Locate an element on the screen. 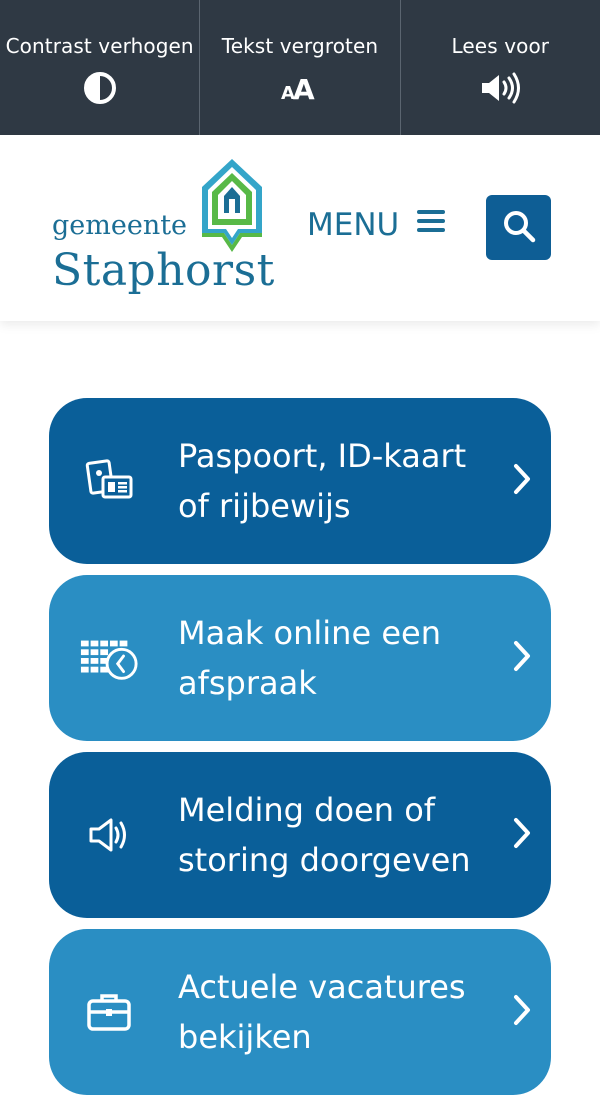  card-label: Maak online een afspraak is located at coordinates (309, 658).